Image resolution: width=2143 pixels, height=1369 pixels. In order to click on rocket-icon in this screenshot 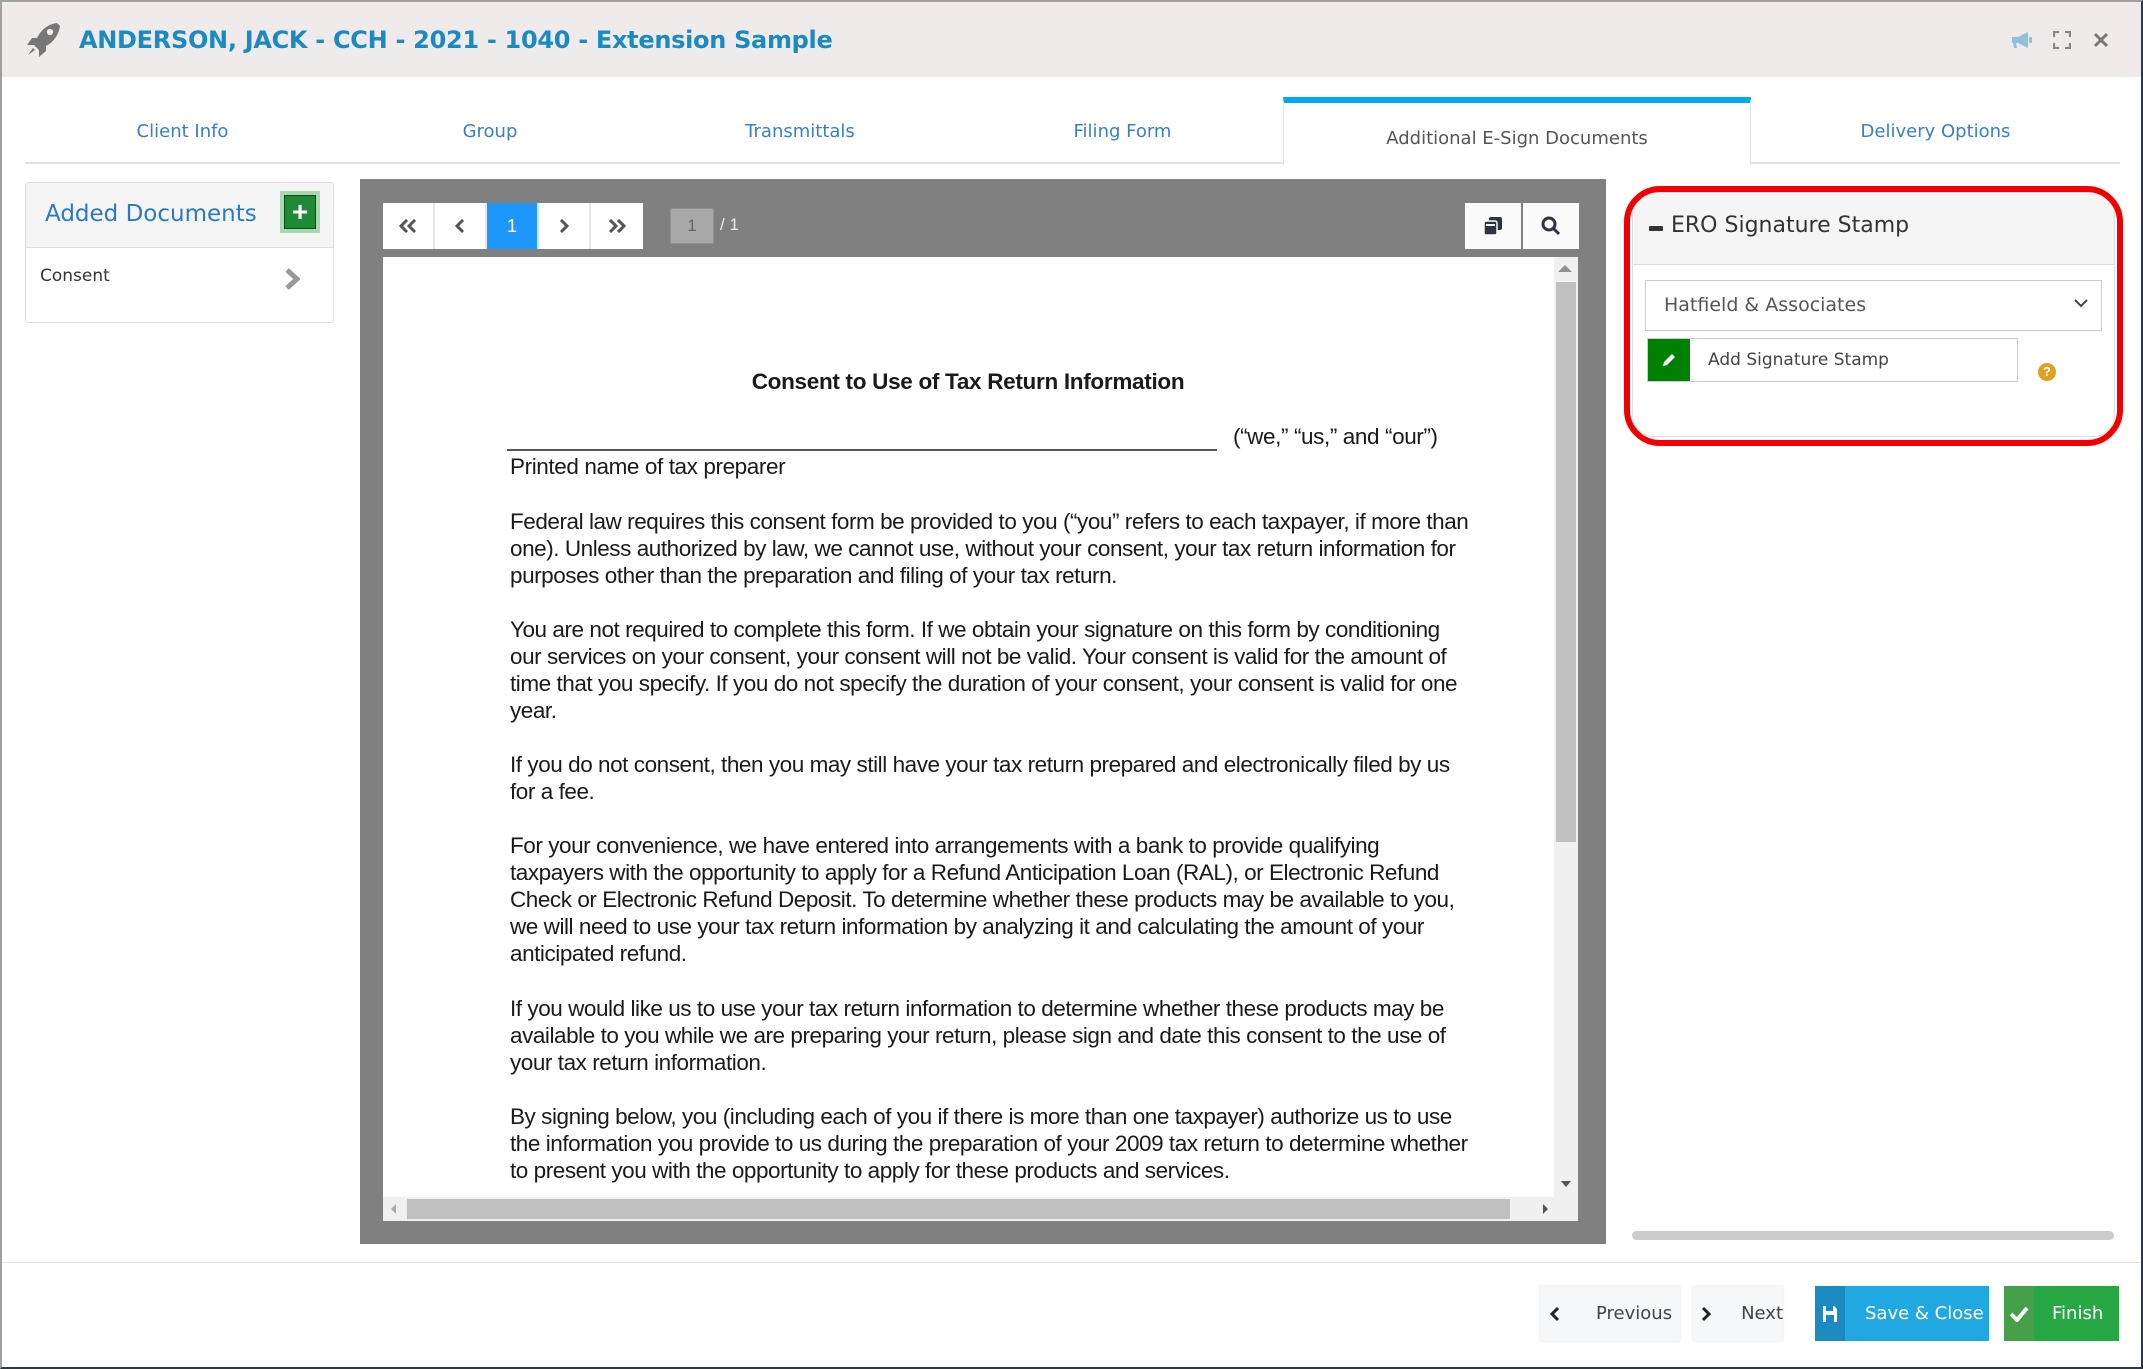, I will do `click(43, 40)`.